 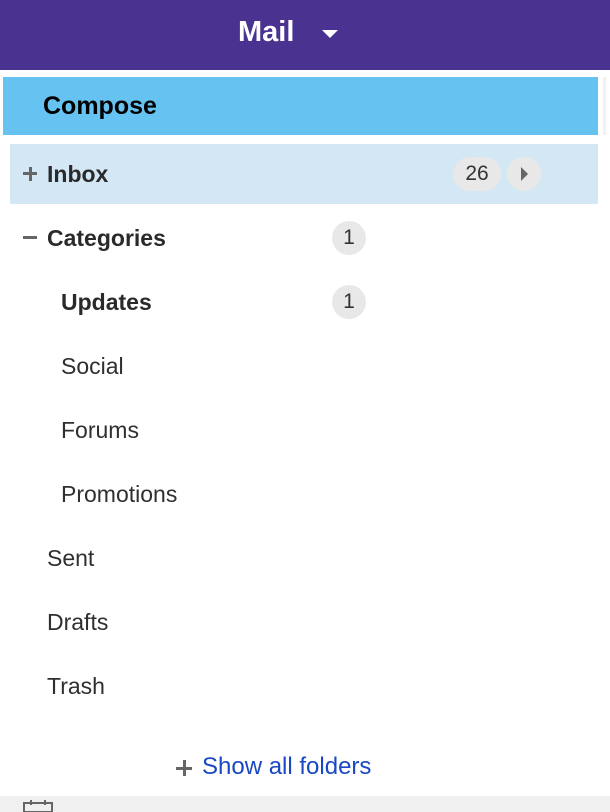 What do you see at coordinates (76, 686) in the screenshot?
I see `folder-trash-label: Trash` at bounding box center [76, 686].